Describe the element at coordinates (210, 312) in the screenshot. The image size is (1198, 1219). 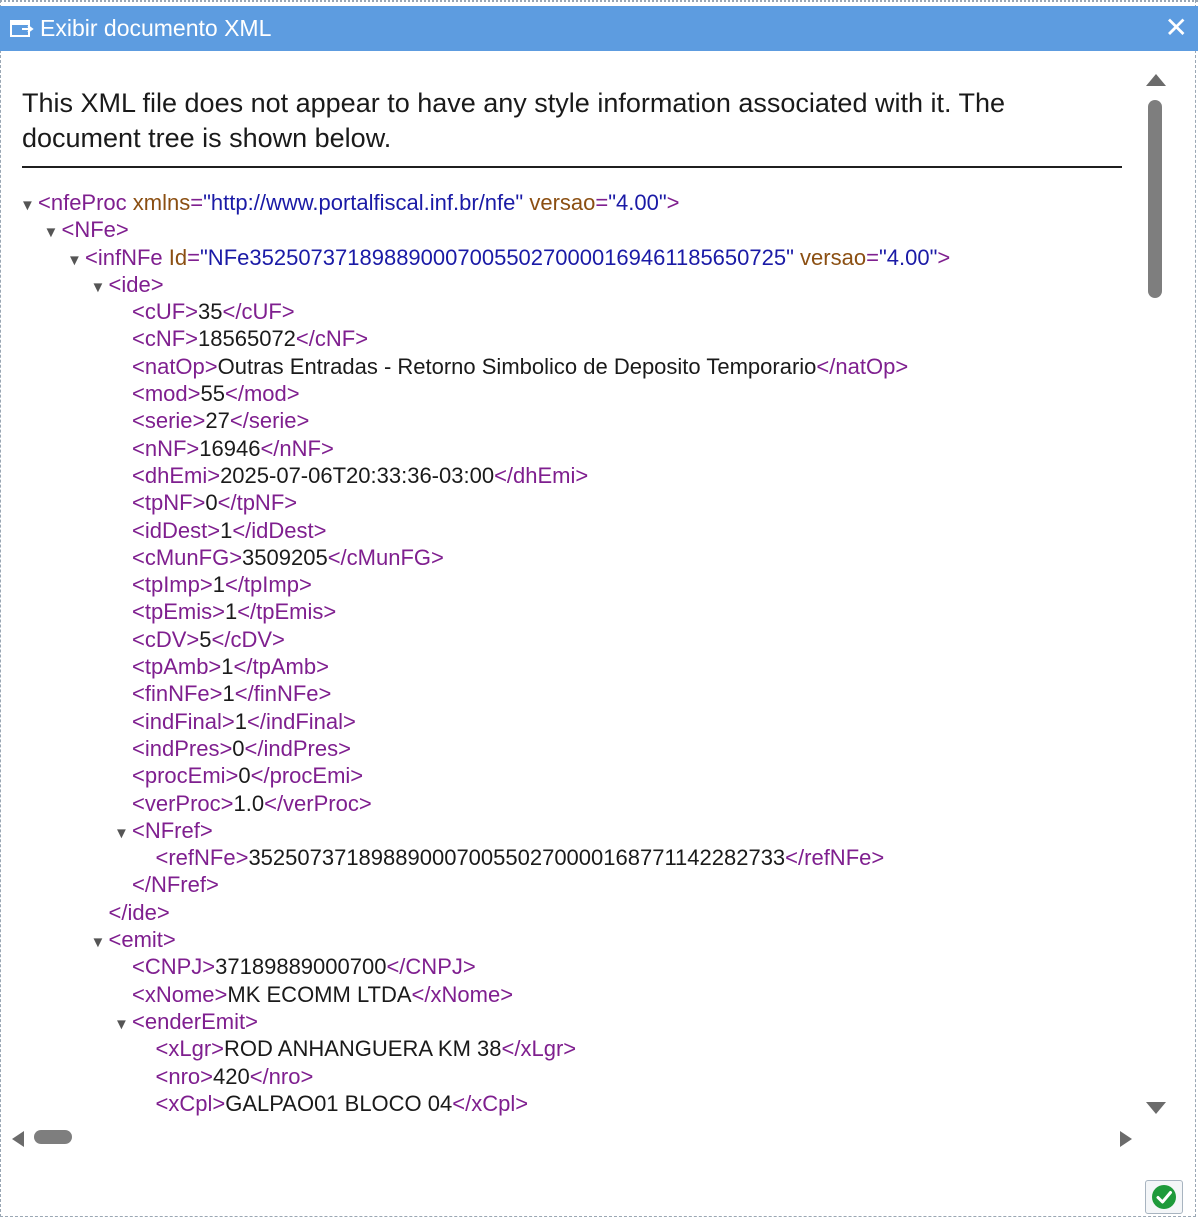
I see `xml-text: 35` at that location.